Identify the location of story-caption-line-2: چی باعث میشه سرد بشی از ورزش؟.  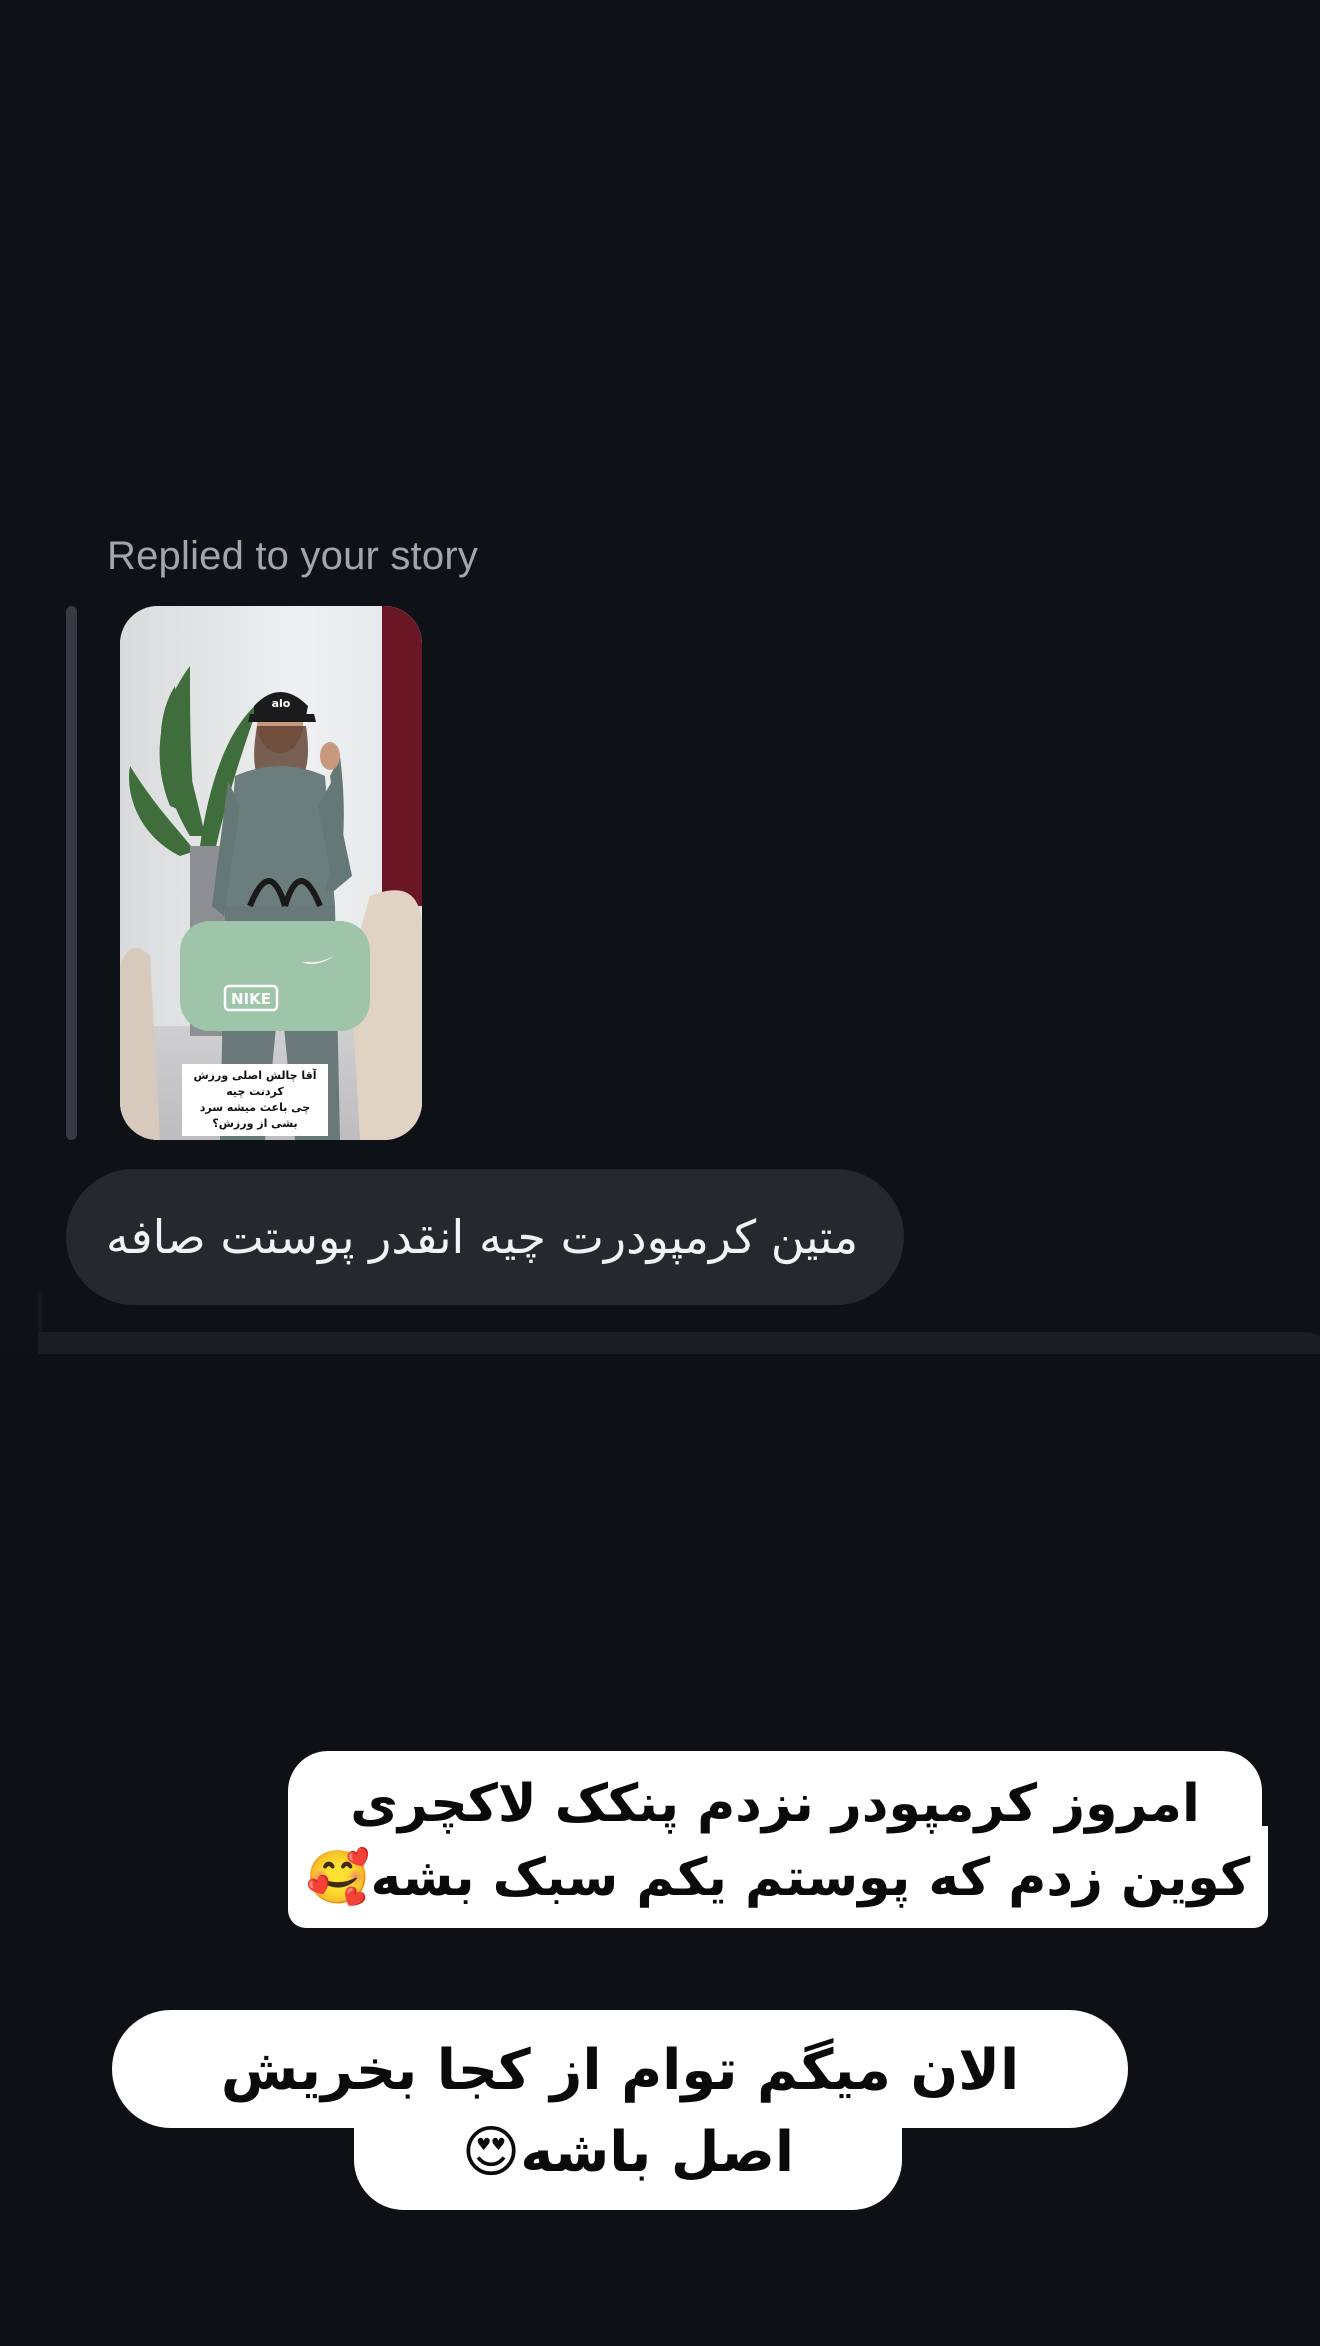
(255, 1115).